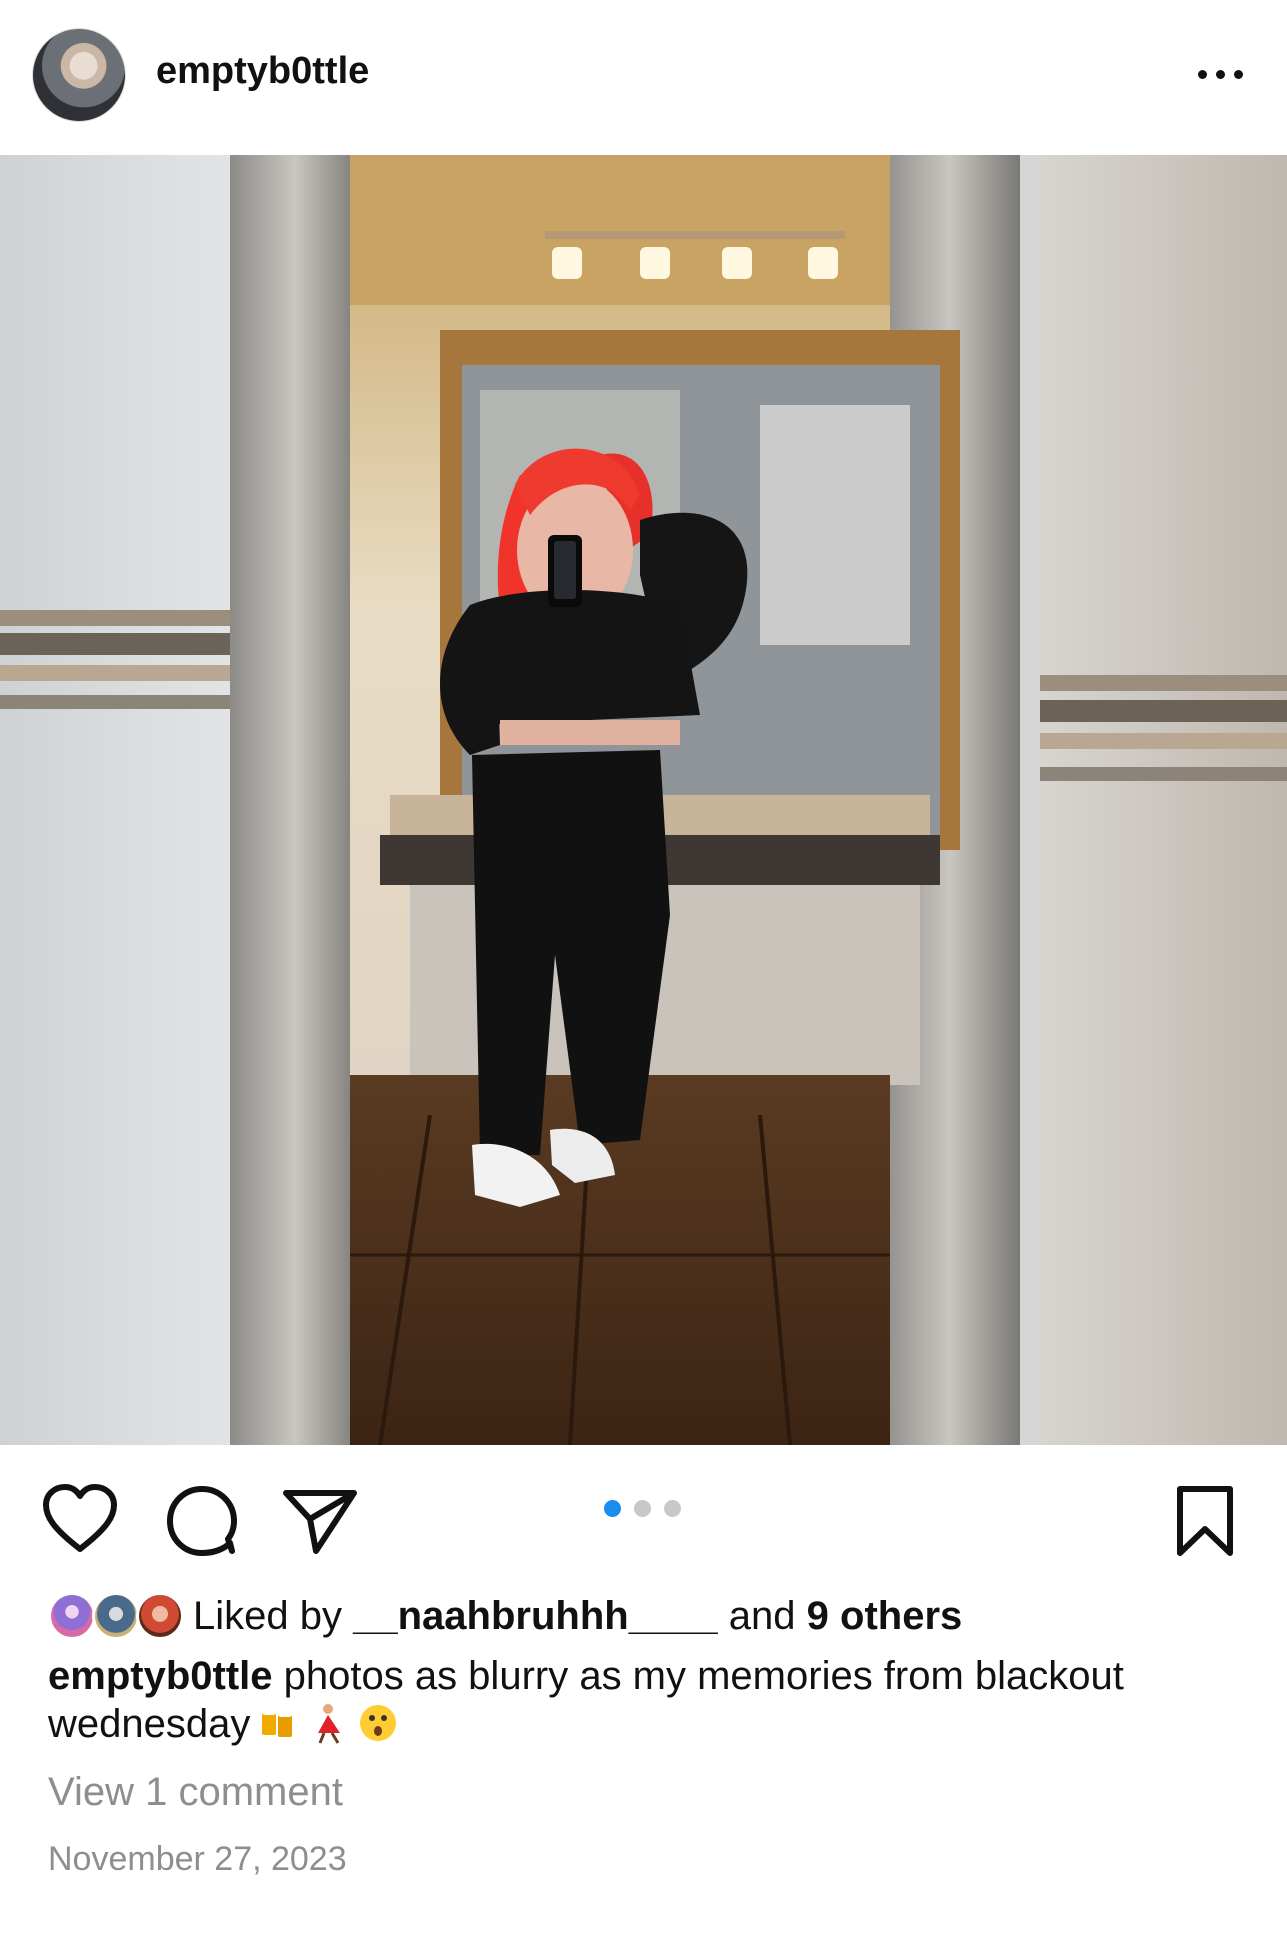 The width and height of the screenshot is (1287, 1933). I want to click on likes-text: Liked by __naahbruhhh____ and 9 others, so click(577, 1616).